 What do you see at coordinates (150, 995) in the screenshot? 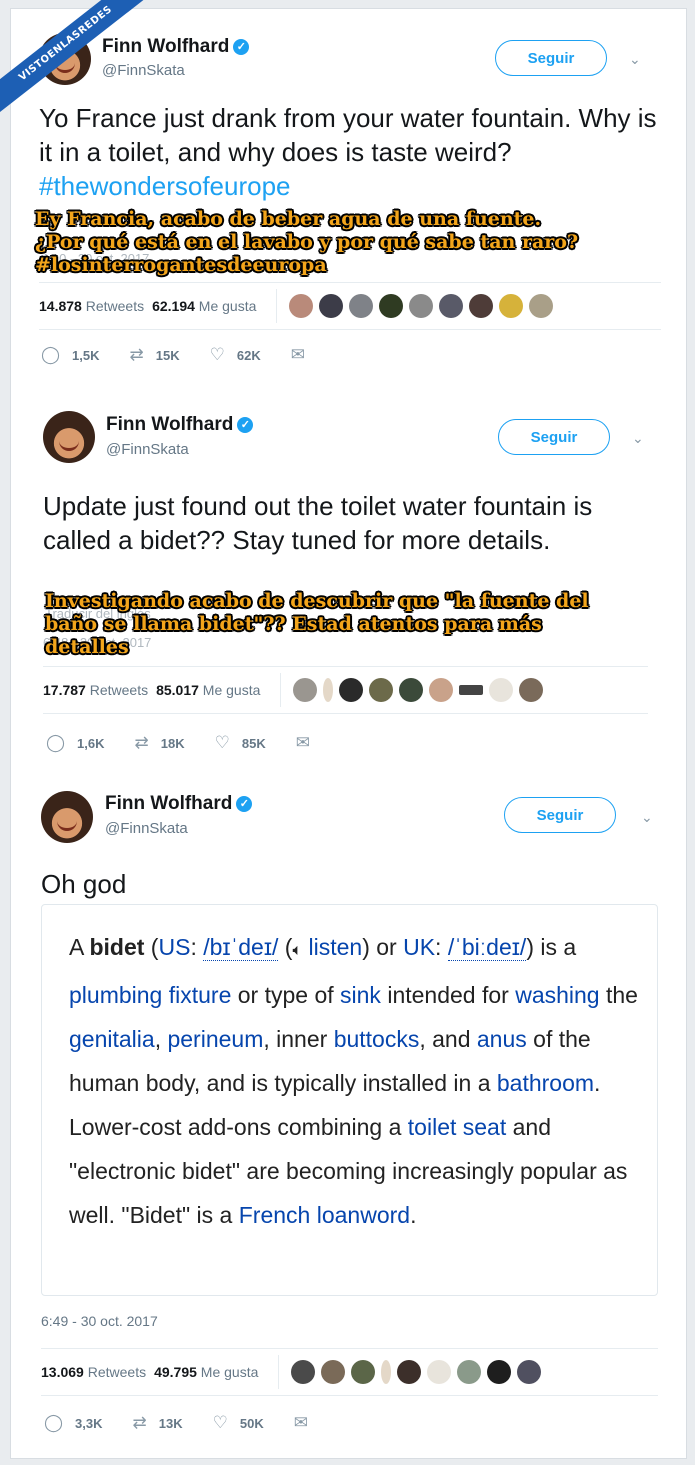
I see `plumbing-fixture-link: plumbing fixture` at bounding box center [150, 995].